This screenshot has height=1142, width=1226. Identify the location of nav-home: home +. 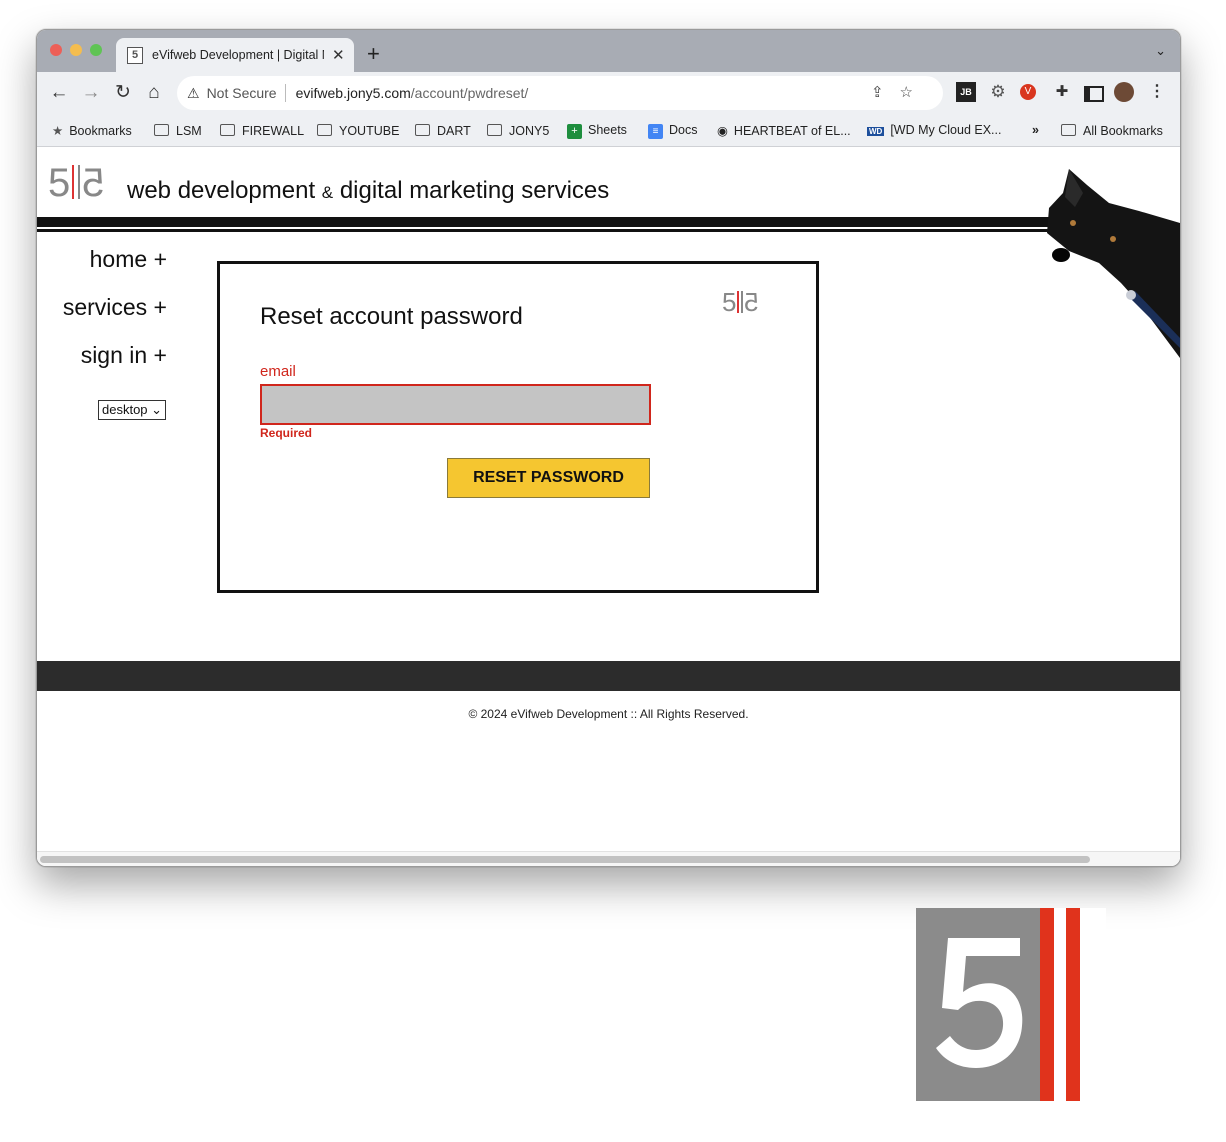
(128, 259).